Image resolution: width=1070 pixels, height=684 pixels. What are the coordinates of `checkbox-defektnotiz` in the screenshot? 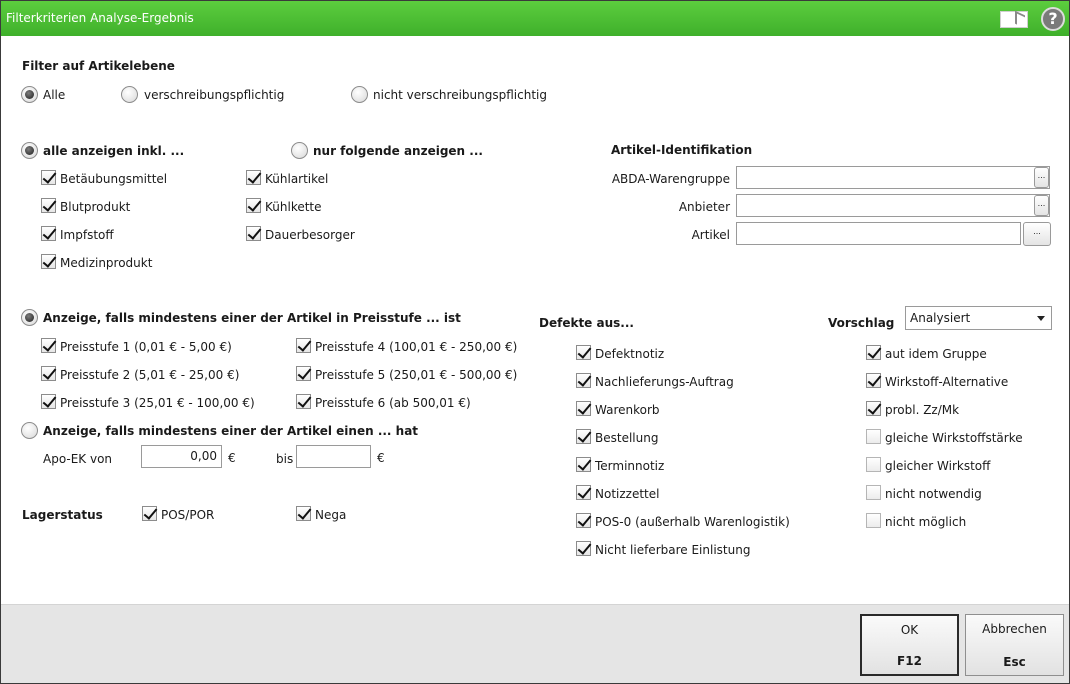 It's located at (583, 352).